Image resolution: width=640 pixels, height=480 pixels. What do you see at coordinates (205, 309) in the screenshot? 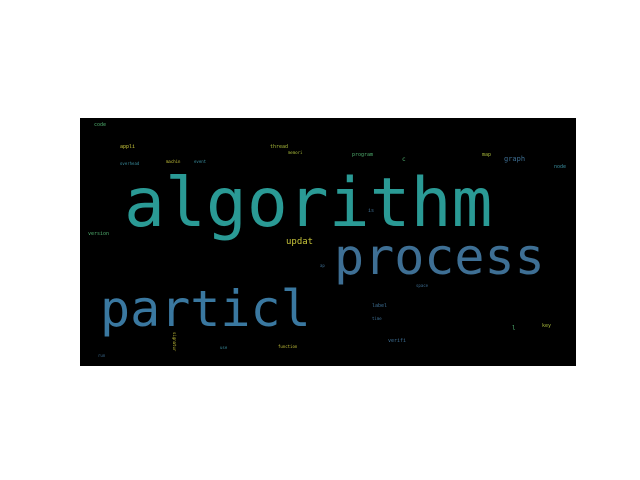
I see `word-particl: particl` at bounding box center [205, 309].